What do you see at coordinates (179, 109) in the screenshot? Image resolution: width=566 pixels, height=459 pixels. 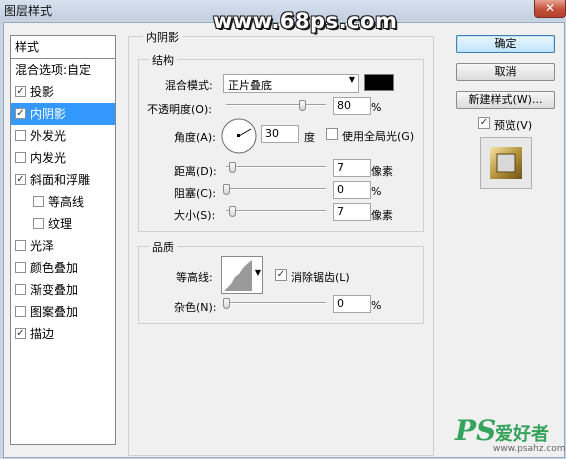 I see `opacity-label: 不透明度(O):` at bounding box center [179, 109].